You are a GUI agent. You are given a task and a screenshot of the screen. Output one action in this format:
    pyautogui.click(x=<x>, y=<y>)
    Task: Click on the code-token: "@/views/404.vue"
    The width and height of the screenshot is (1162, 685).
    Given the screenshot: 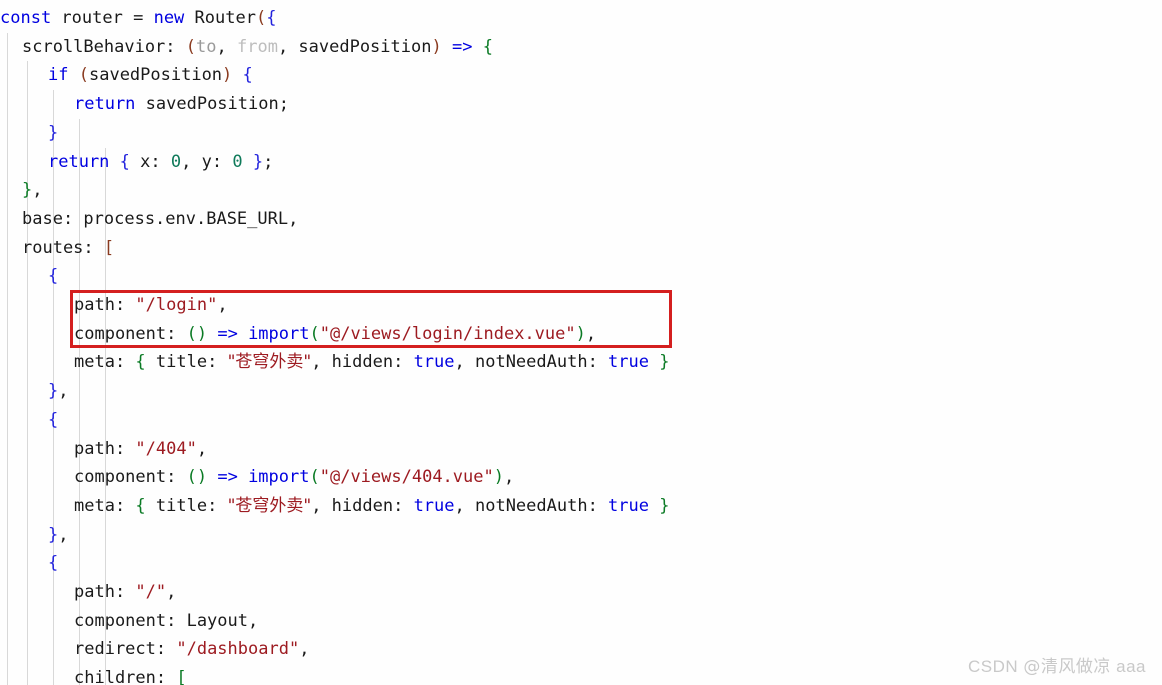 What is the action you would take?
    pyautogui.click(x=406, y=477)
    